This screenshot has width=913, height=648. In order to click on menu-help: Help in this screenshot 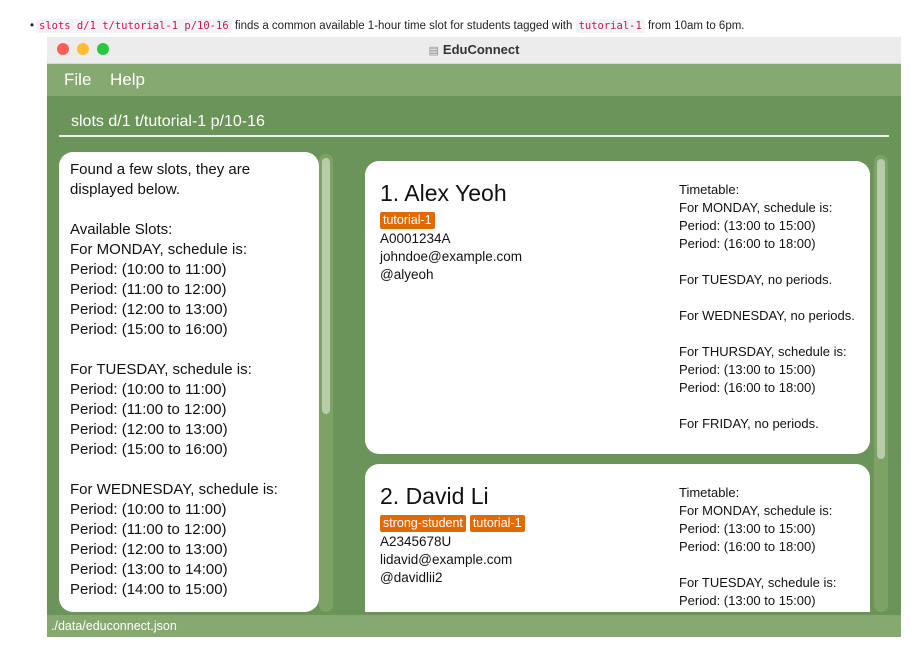, I will do `click(127, 80)`.